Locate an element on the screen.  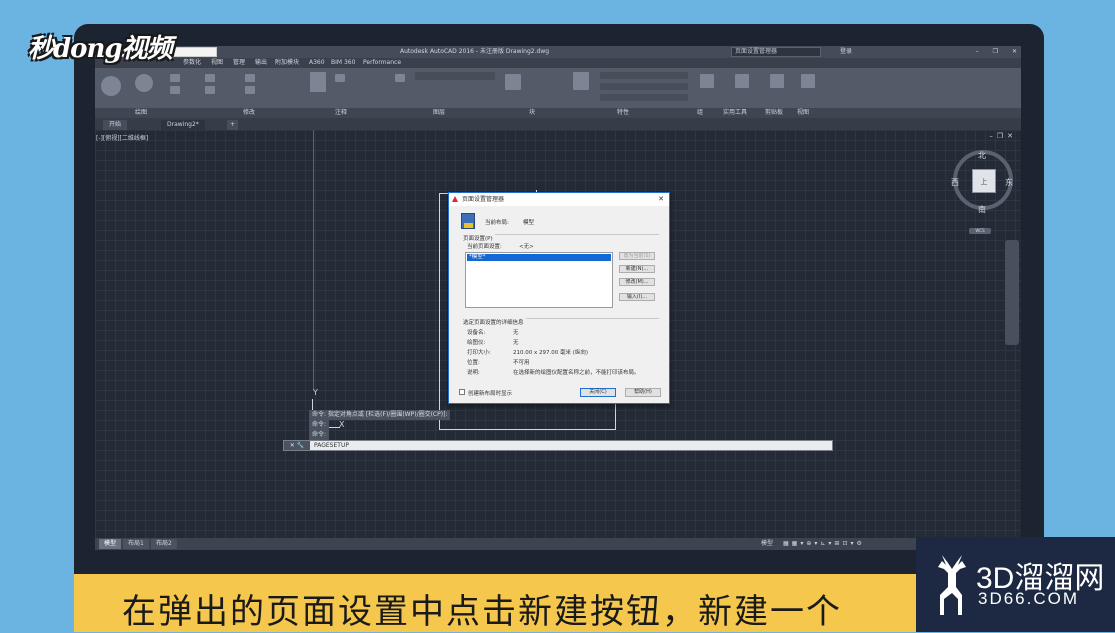
dialog-close-icon: ✕ is located at coordinates (661, 199).